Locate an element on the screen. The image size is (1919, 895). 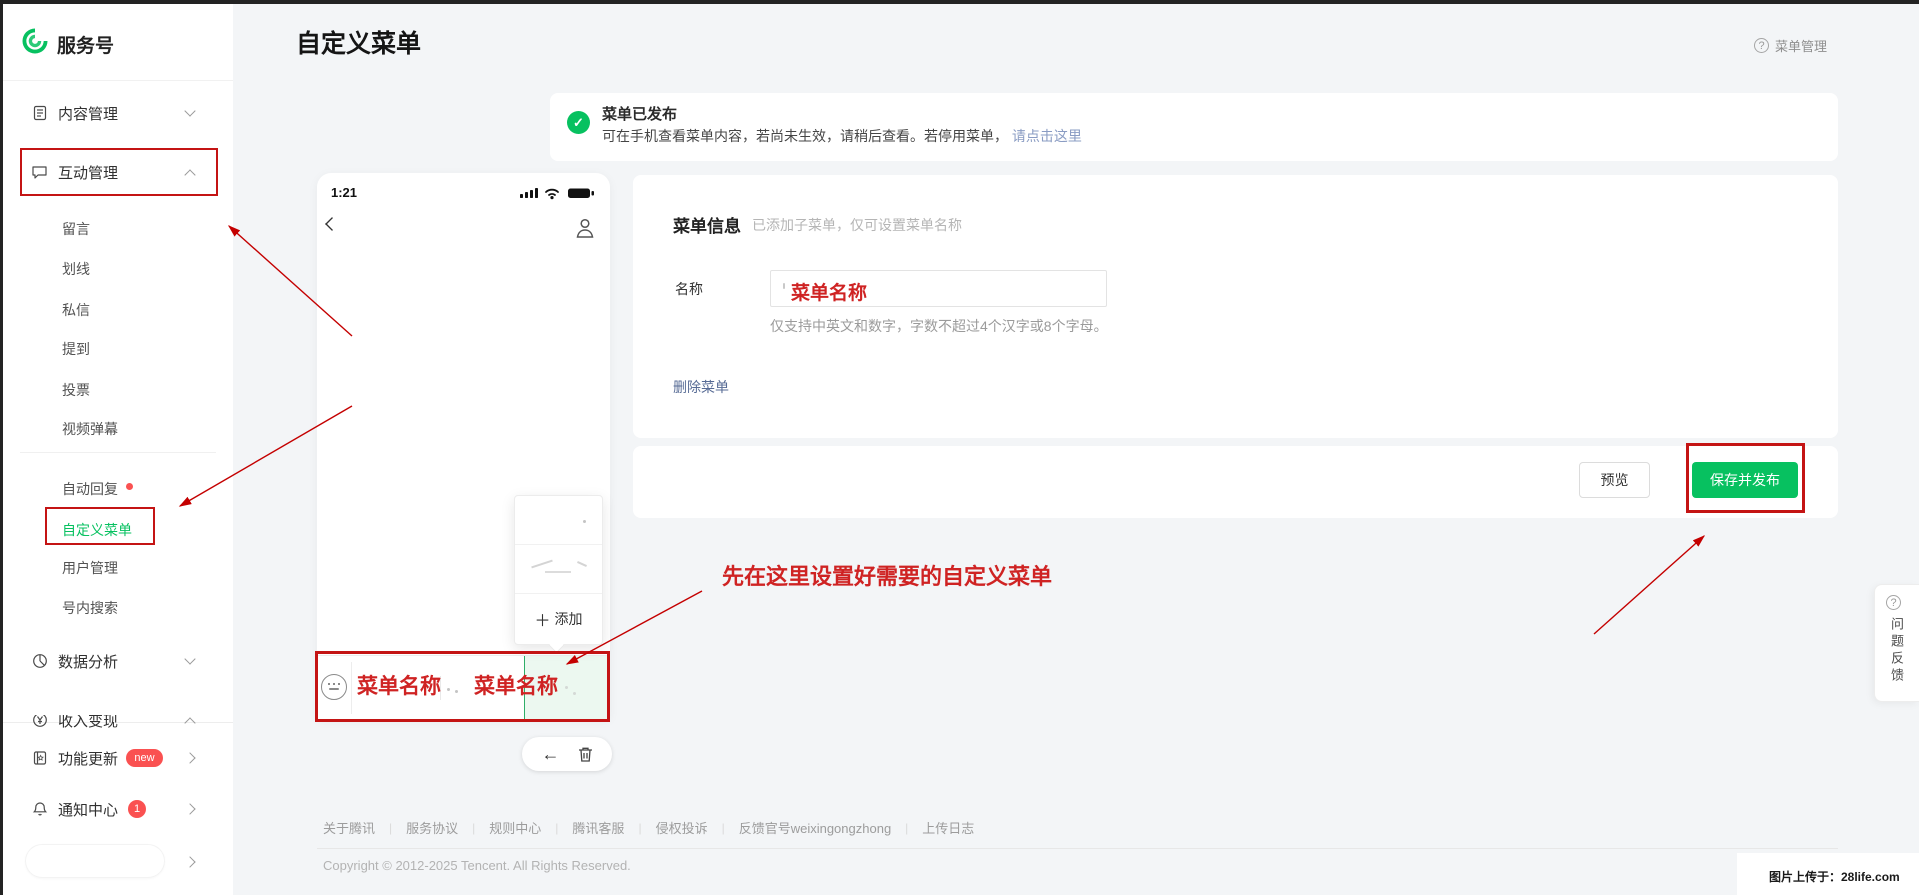
banner-desc: 可在手机查看菜单内容，若尚未生效，请稍后查看。若停用菜单， 请点击这里 is located at coordinates (842, 136).